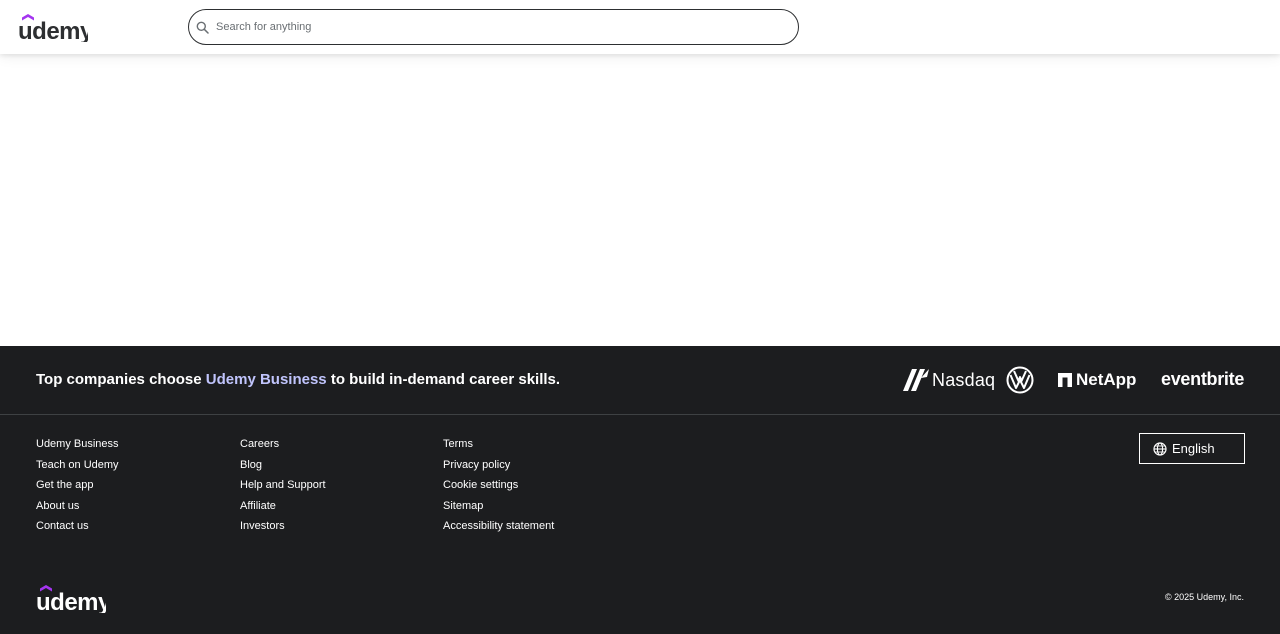 This screenshot has width=1280, height=634. Describe the element at coordinates (77, 444) in the screenshot. I see `footer-link-udemy-business: Udemy Business` at that location.